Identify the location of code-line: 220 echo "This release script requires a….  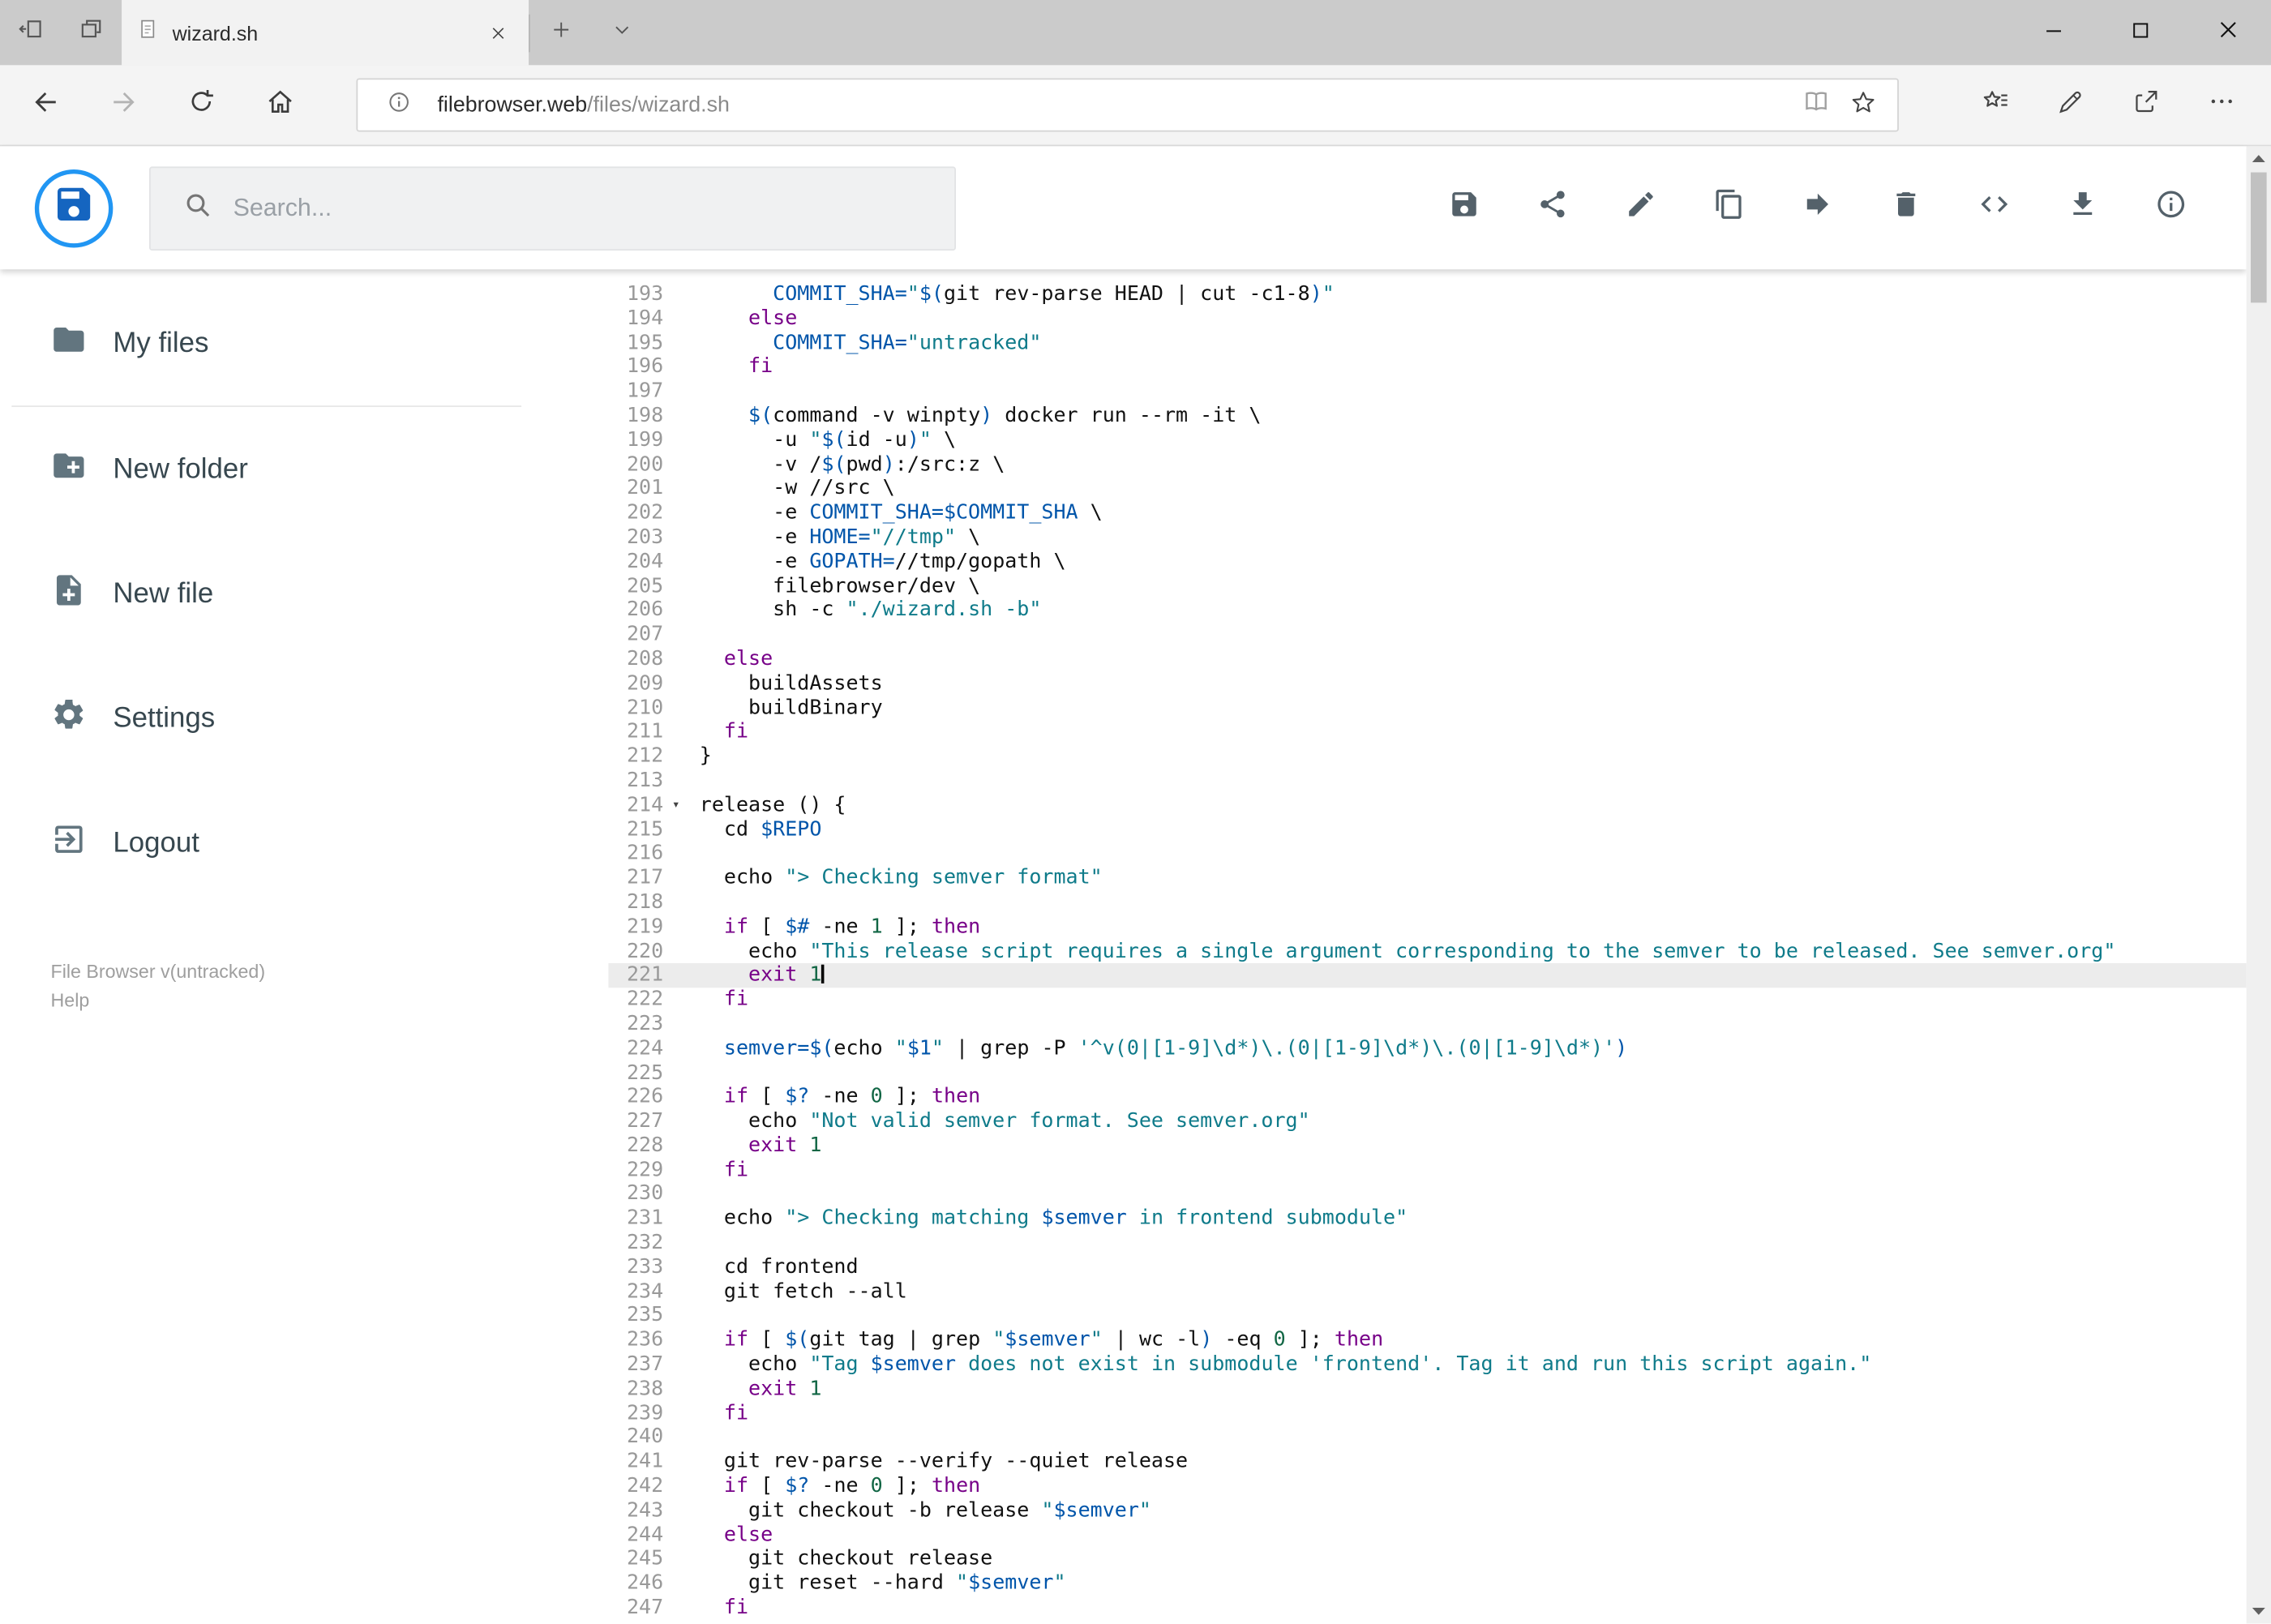
(1427, 951).